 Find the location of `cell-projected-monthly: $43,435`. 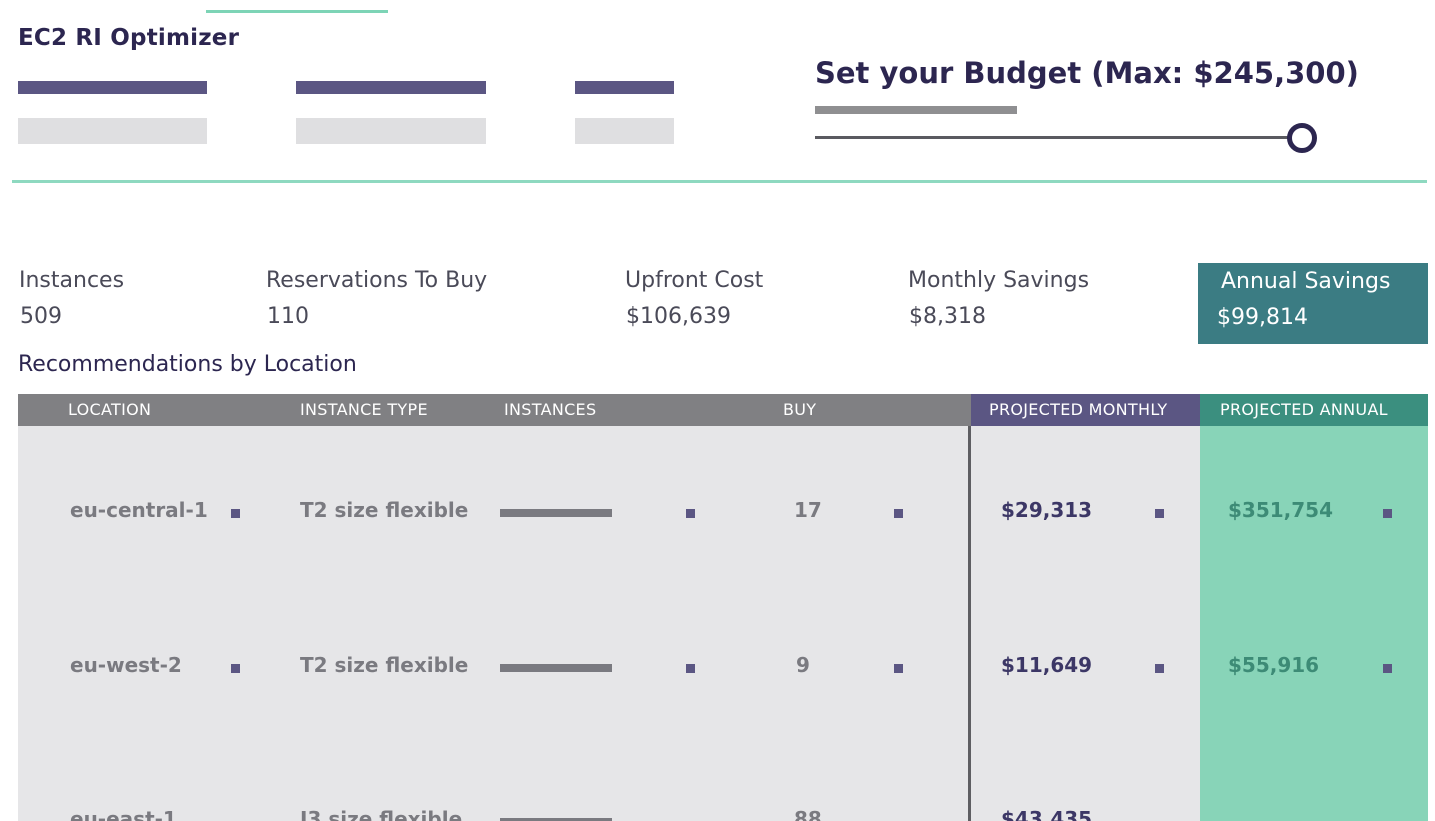

cell-projected-monthly: $43,435 is located at coordinates (1047, 814).